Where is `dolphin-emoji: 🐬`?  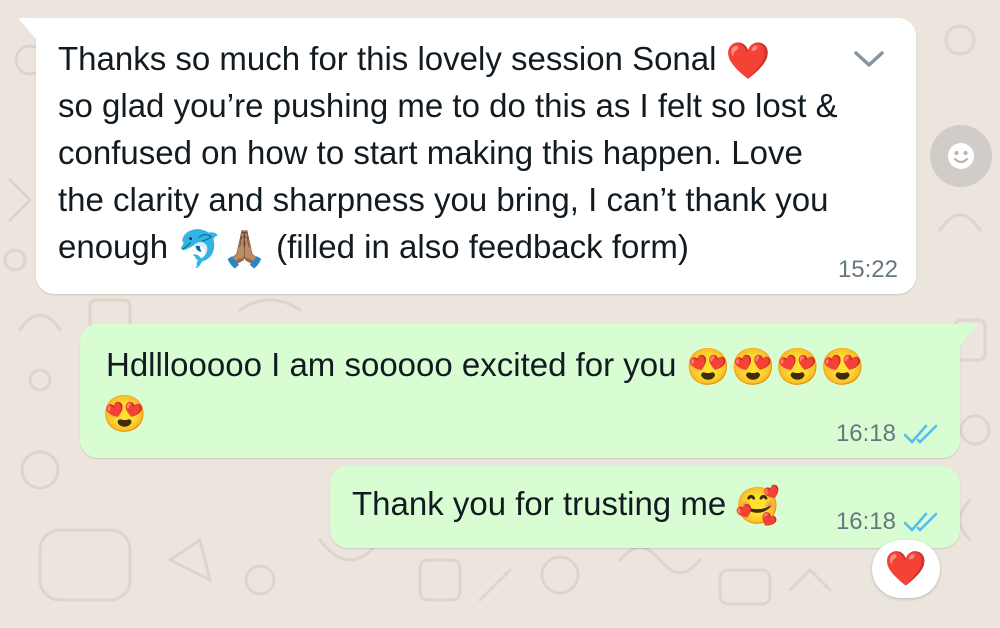 dolphin-emoji: 🐬 is located at coordinates (200, 248).